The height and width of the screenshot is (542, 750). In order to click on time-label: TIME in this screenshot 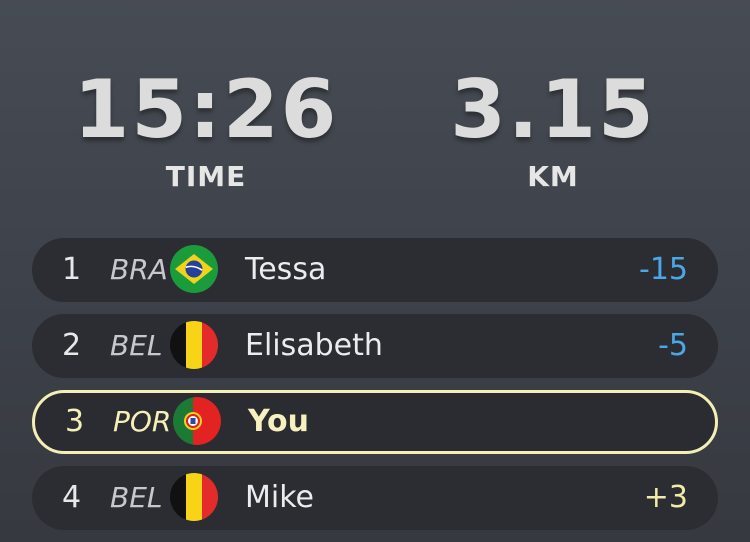, I will do `click(206, 176)`.